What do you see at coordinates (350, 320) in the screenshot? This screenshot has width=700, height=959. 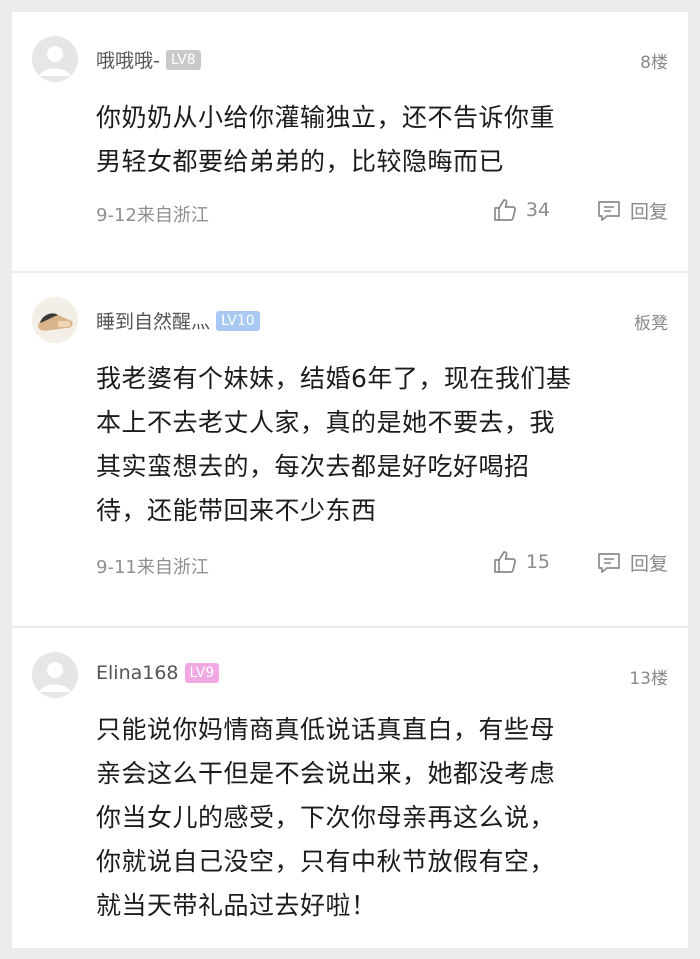 I see `comment-header: 睡到自然醒灬 LV10 板凳` at bounding box center [350, 320].